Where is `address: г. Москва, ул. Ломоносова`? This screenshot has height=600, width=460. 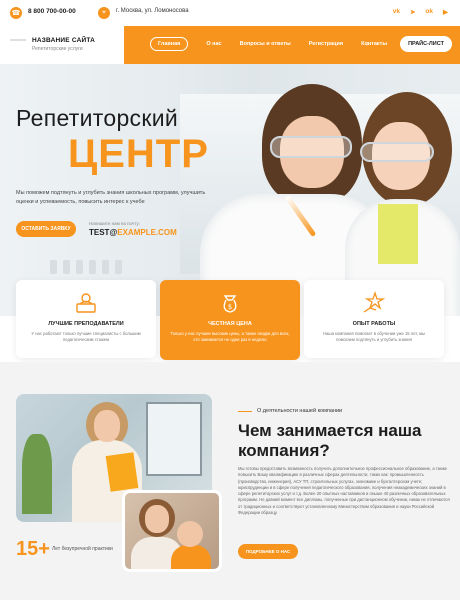
address: г. Москва, ул. Ломоносова is located at coordinates (152, 11).